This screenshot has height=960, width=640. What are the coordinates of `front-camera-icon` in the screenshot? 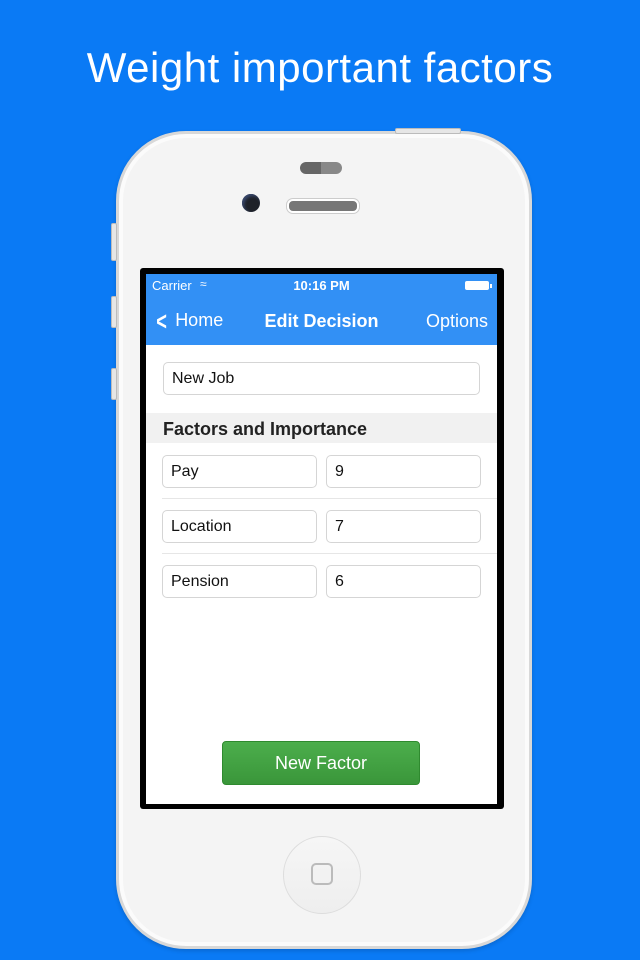 It's located at (251, 203).